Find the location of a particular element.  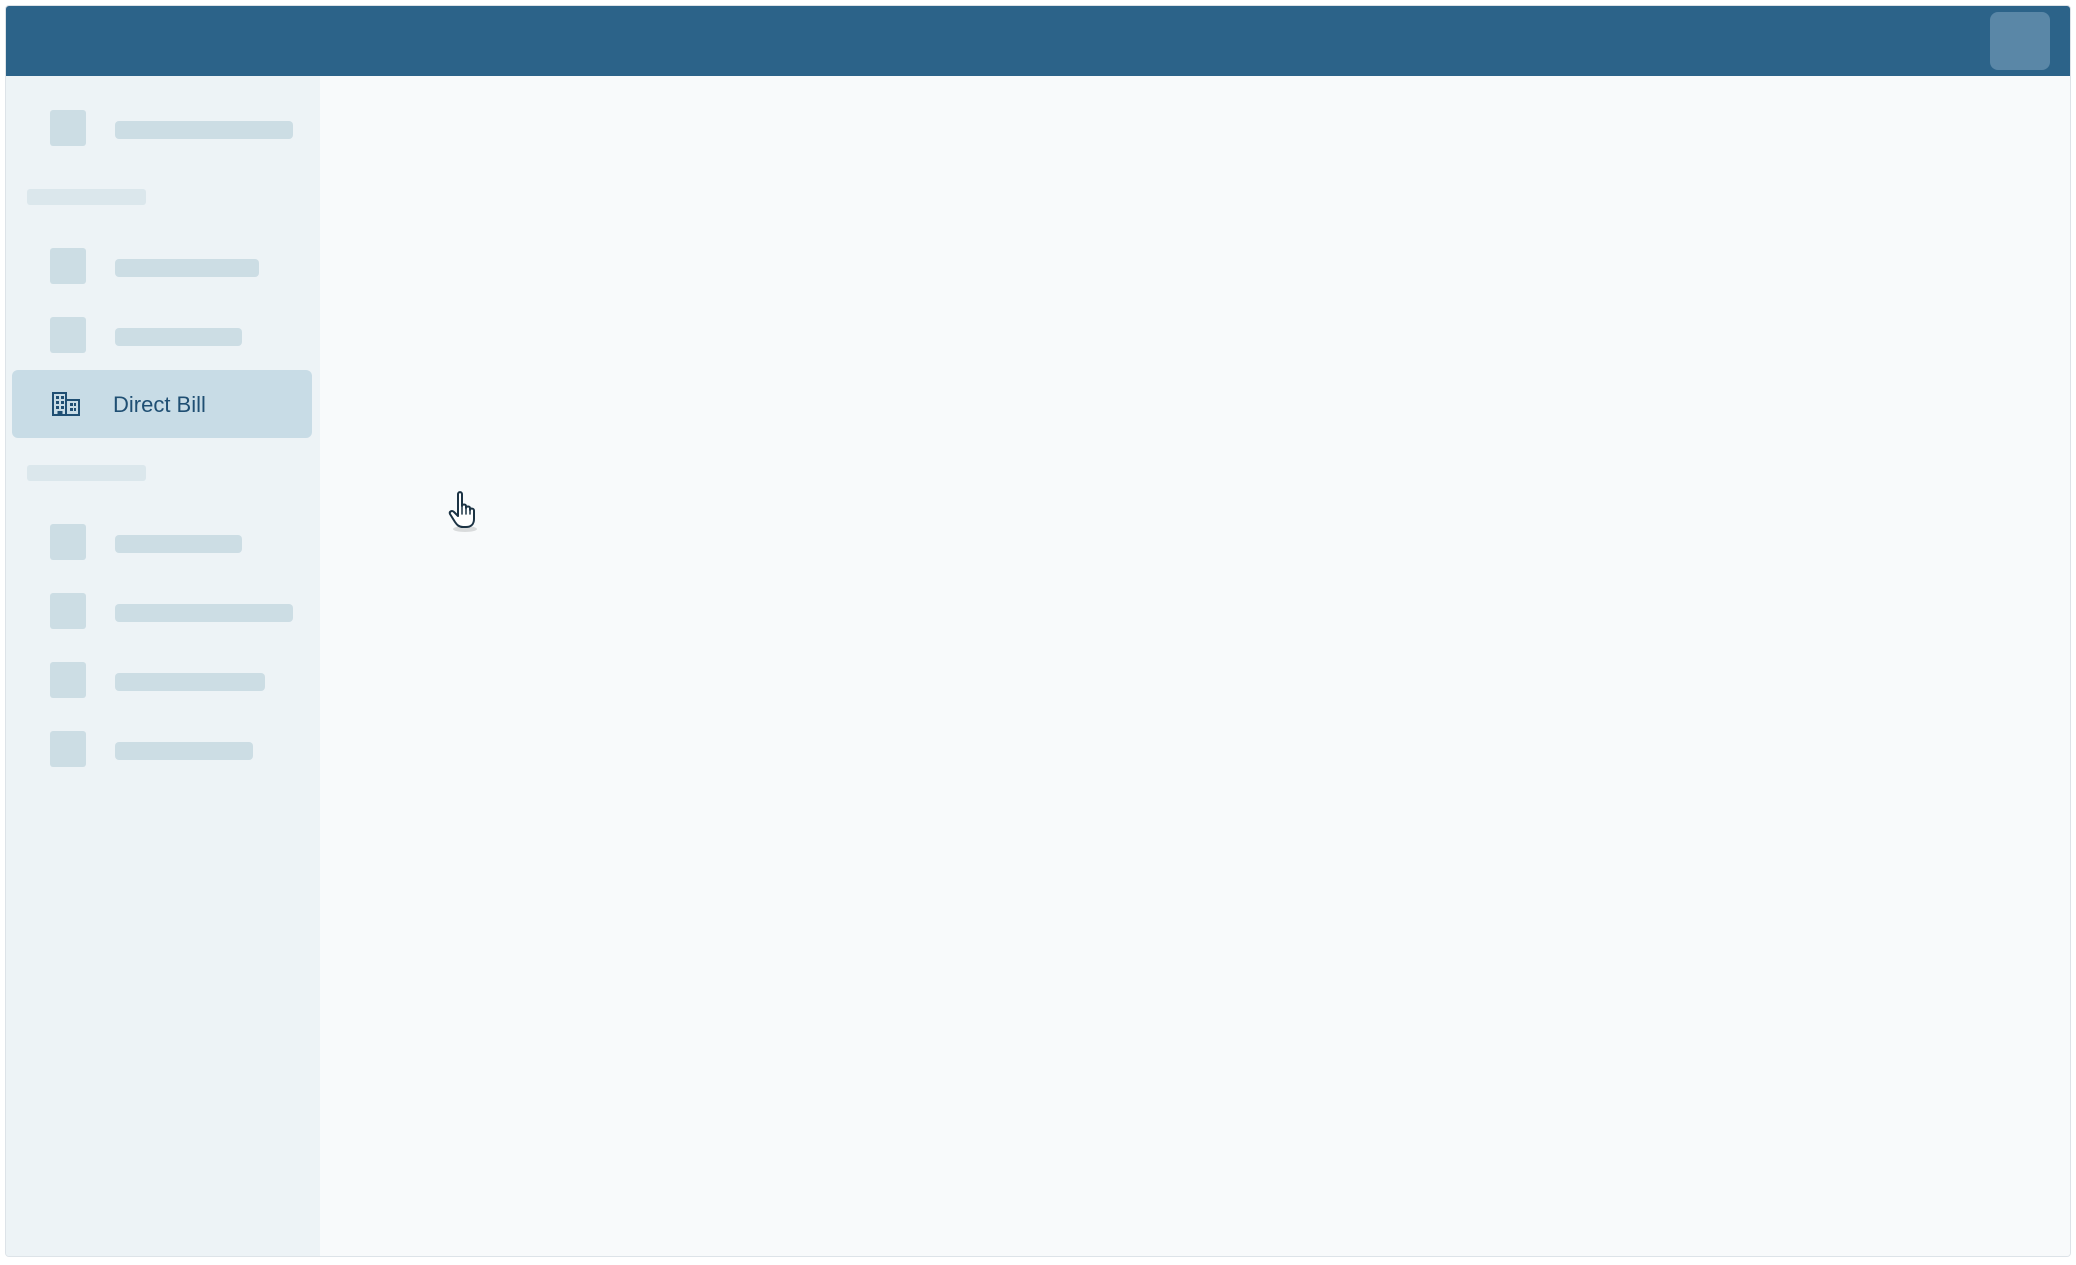

top-bar-action-button is located at coordinates (2020, 41).